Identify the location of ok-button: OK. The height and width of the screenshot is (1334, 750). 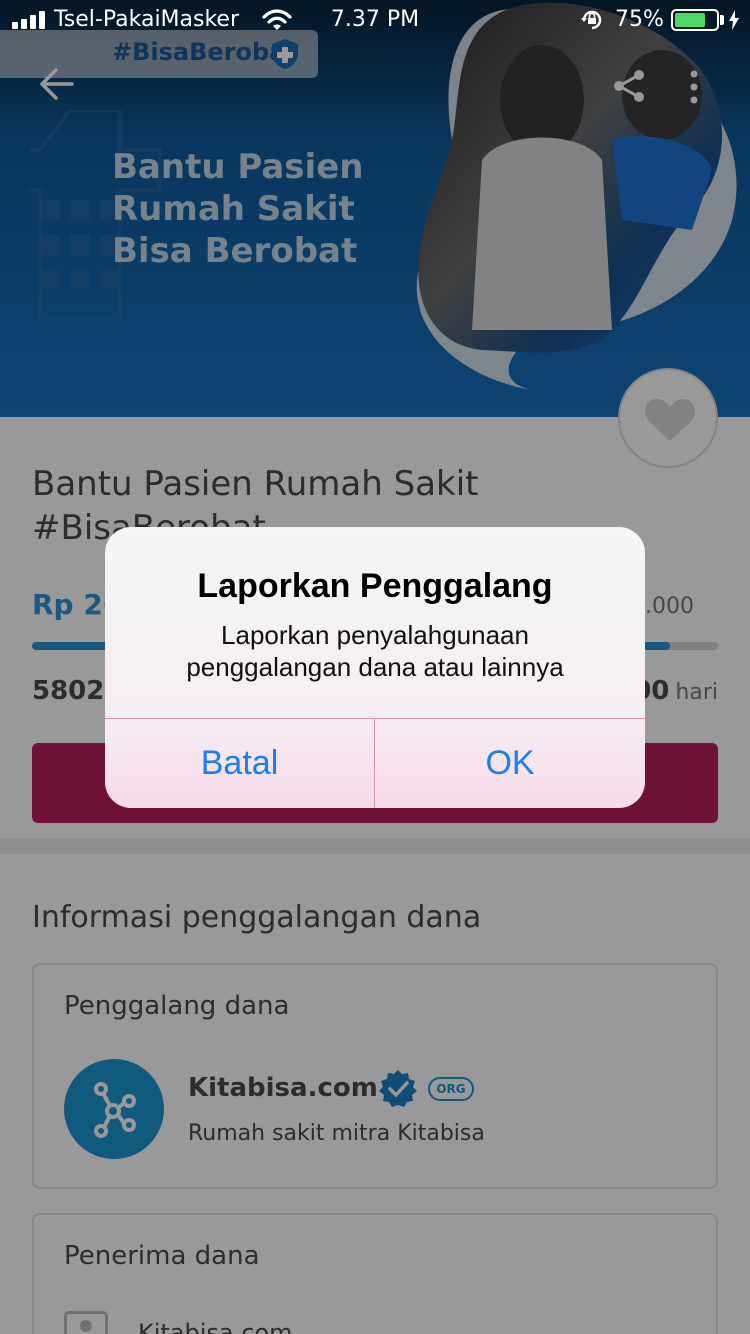
(510, 763).